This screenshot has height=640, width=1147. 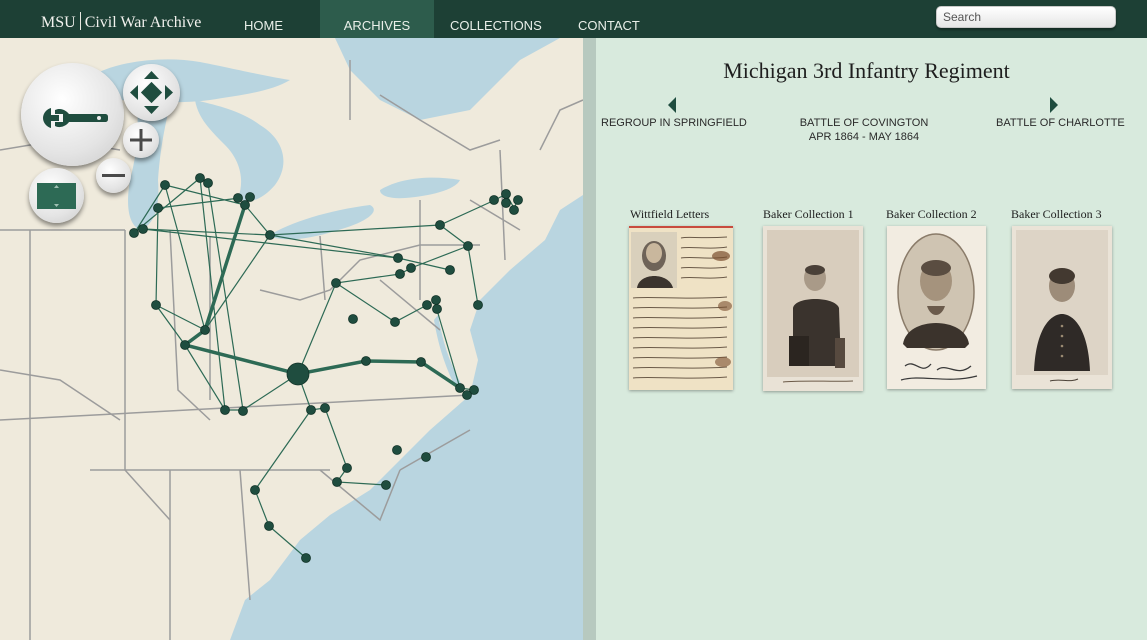 What do you see at coordinates (609, 19) in the screenshot?
I see `nav-contact: CONTACT` at bounding box center [609, 19].